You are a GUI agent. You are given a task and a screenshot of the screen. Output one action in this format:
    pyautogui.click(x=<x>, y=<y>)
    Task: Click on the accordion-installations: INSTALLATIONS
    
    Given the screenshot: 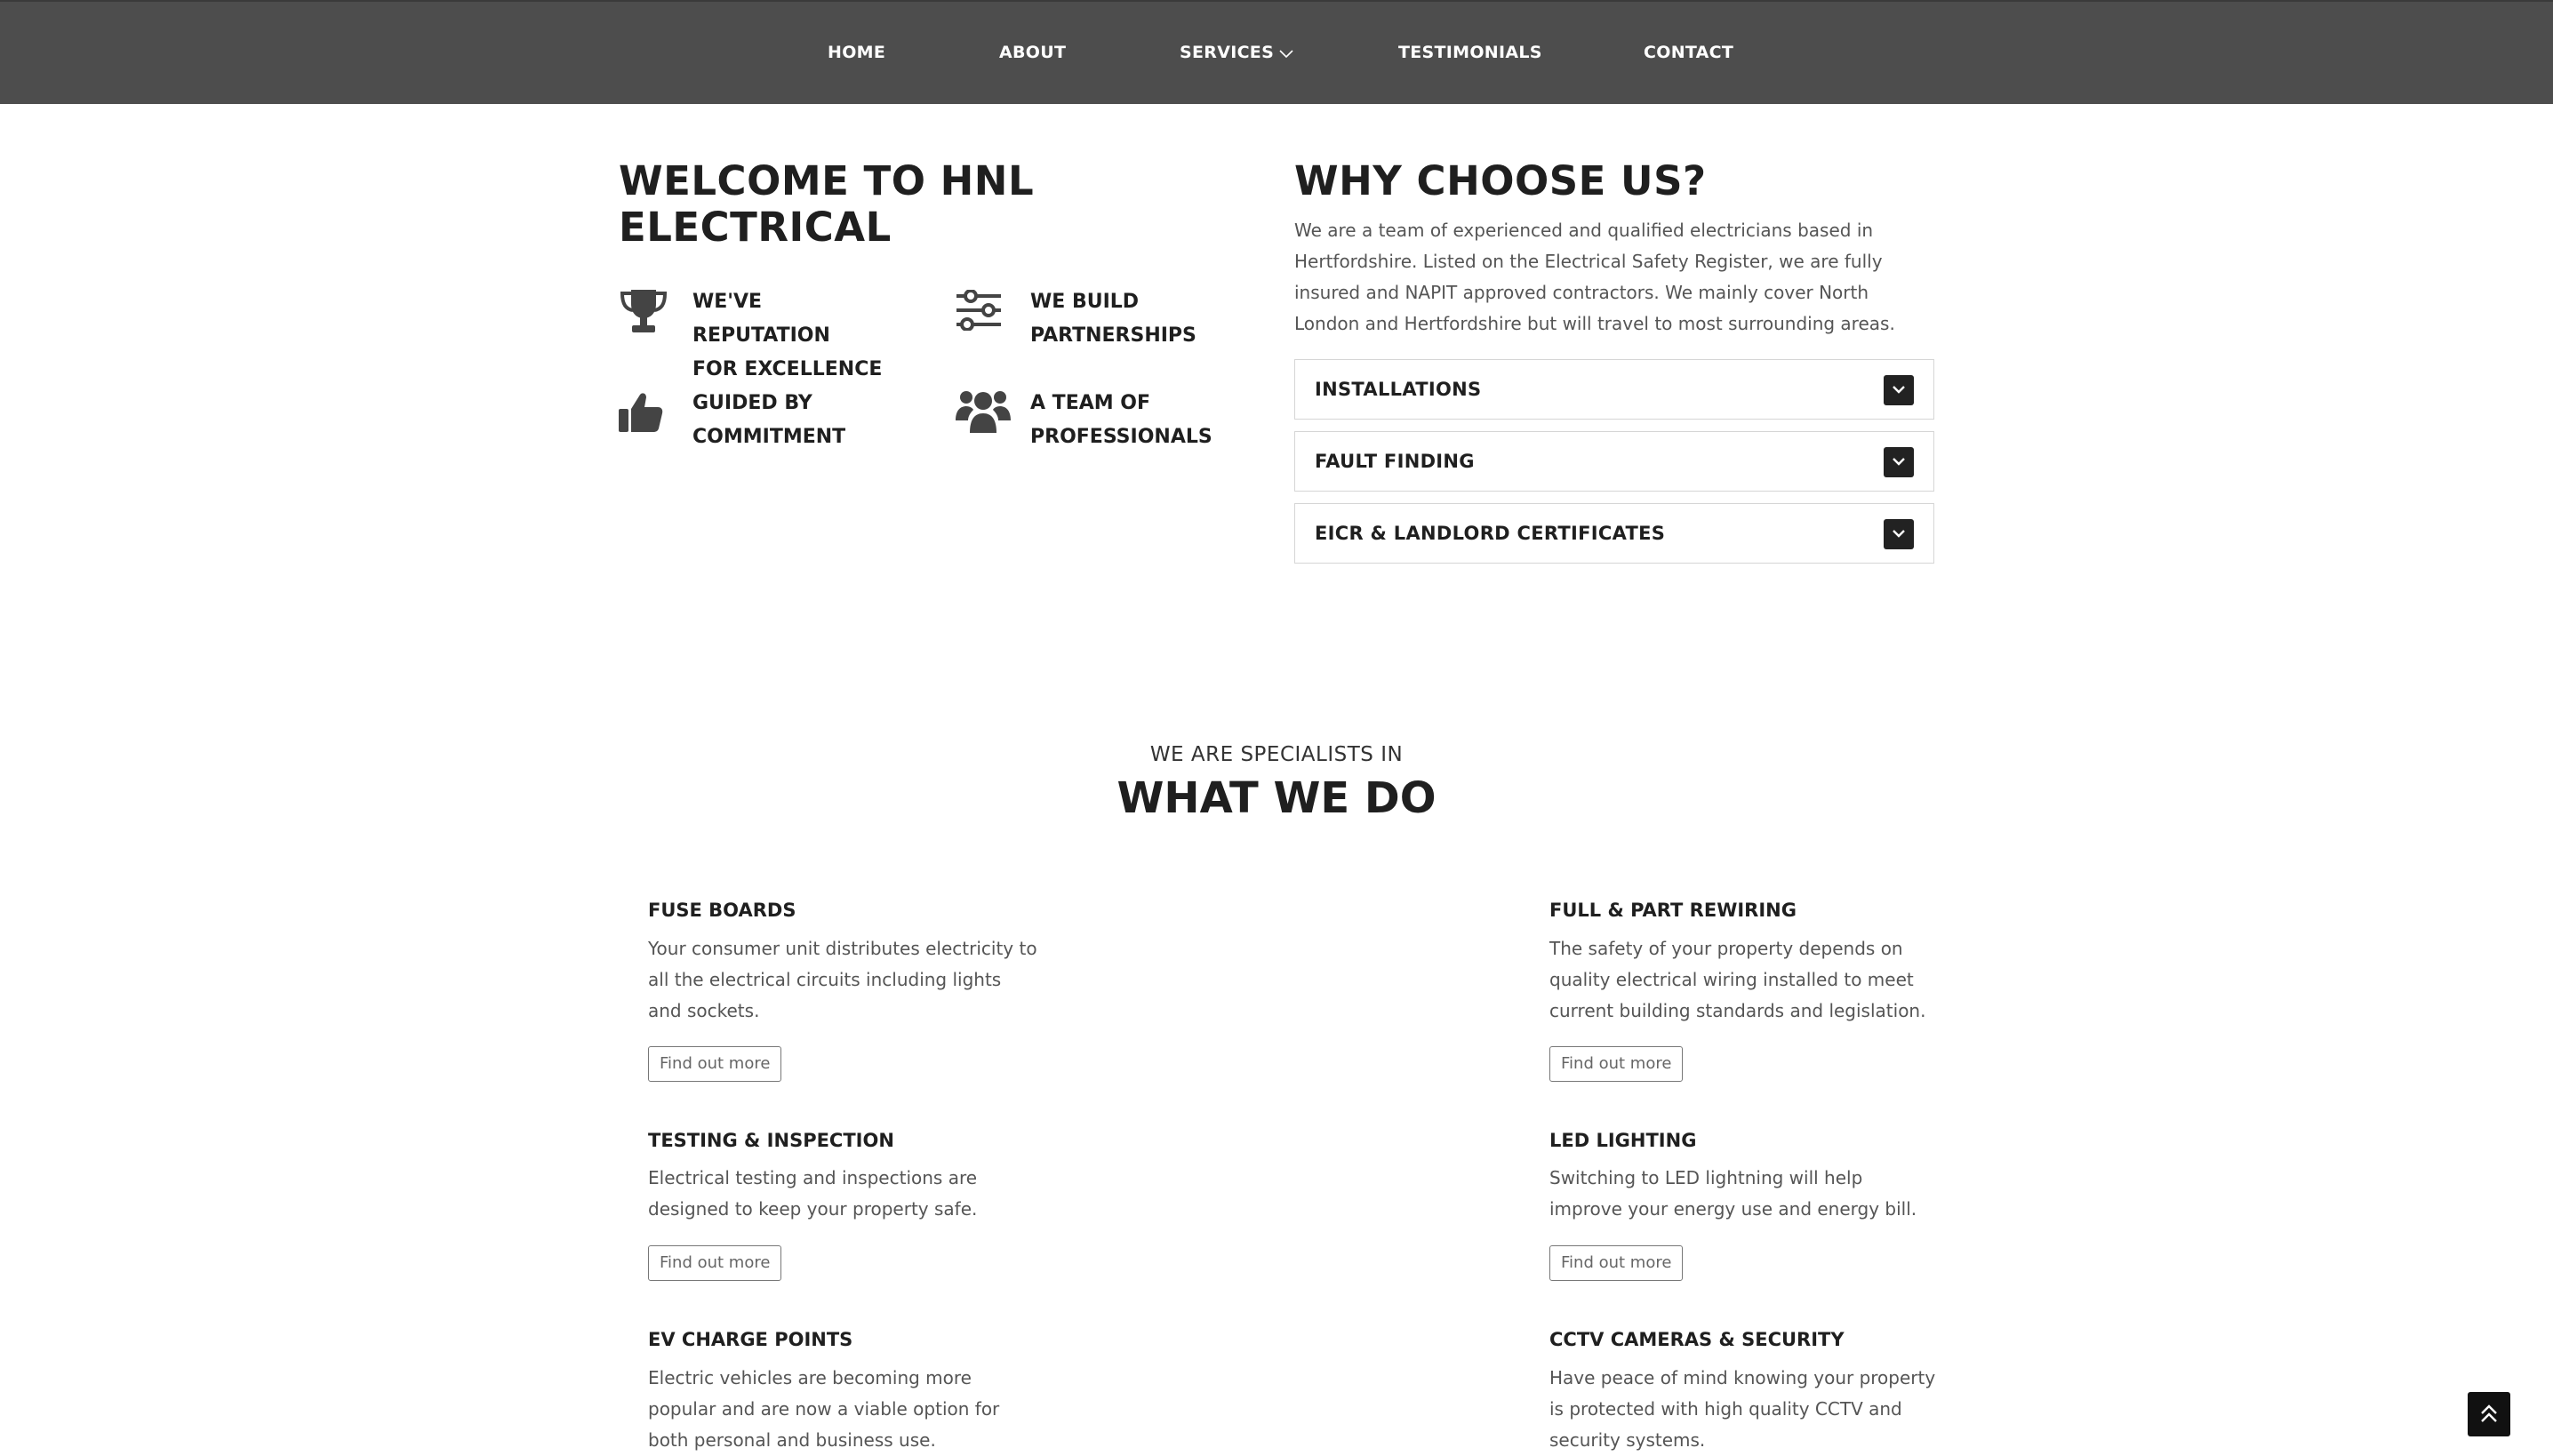 What is the action you would take?
    pyautogui.click(x=1614, y=389)
    